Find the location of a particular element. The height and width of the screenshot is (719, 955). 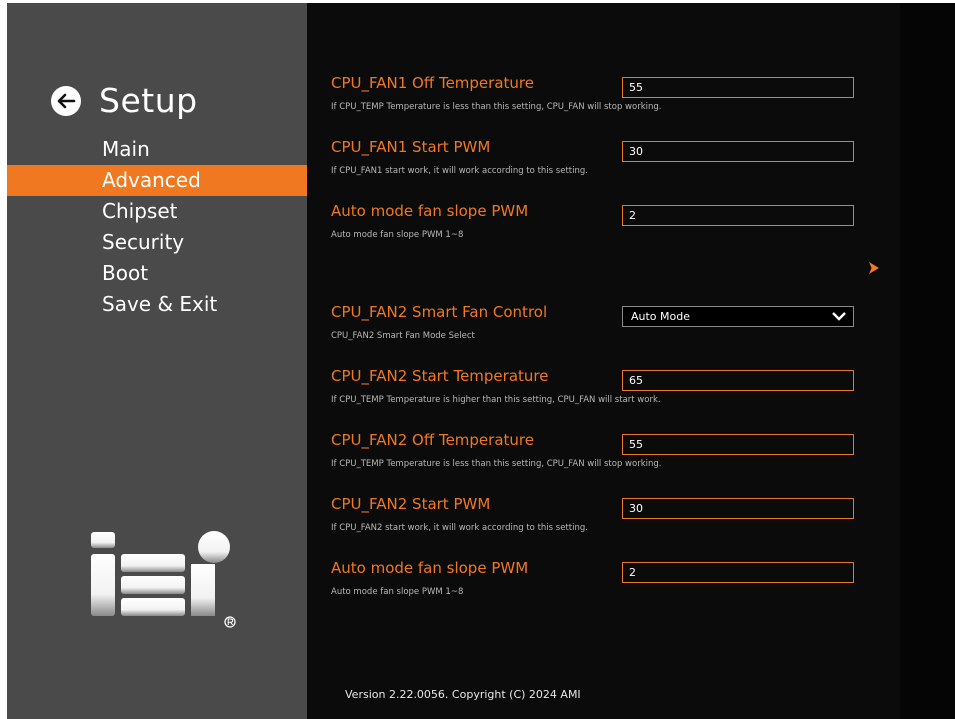

right-panel is located at coordinates (927, 361).